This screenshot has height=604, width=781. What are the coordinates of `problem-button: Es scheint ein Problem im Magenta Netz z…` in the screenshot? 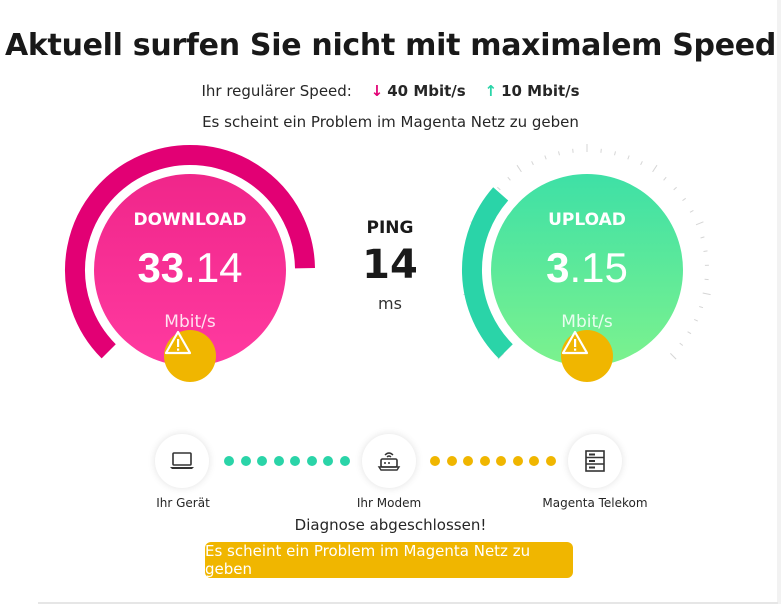 It's located at (389, 560).